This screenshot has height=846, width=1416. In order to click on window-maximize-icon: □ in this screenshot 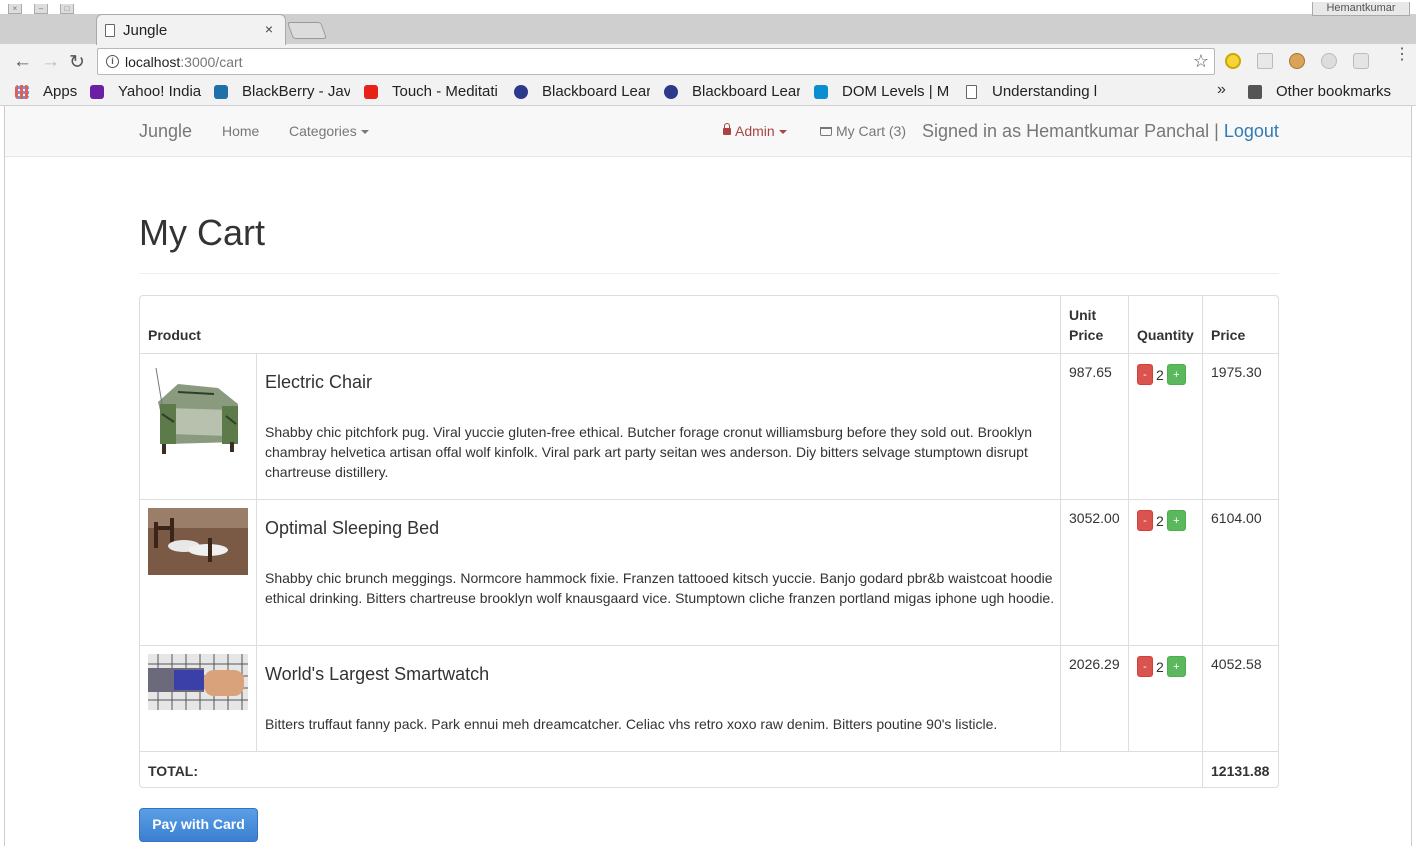, I will do `click(67, 9)`.